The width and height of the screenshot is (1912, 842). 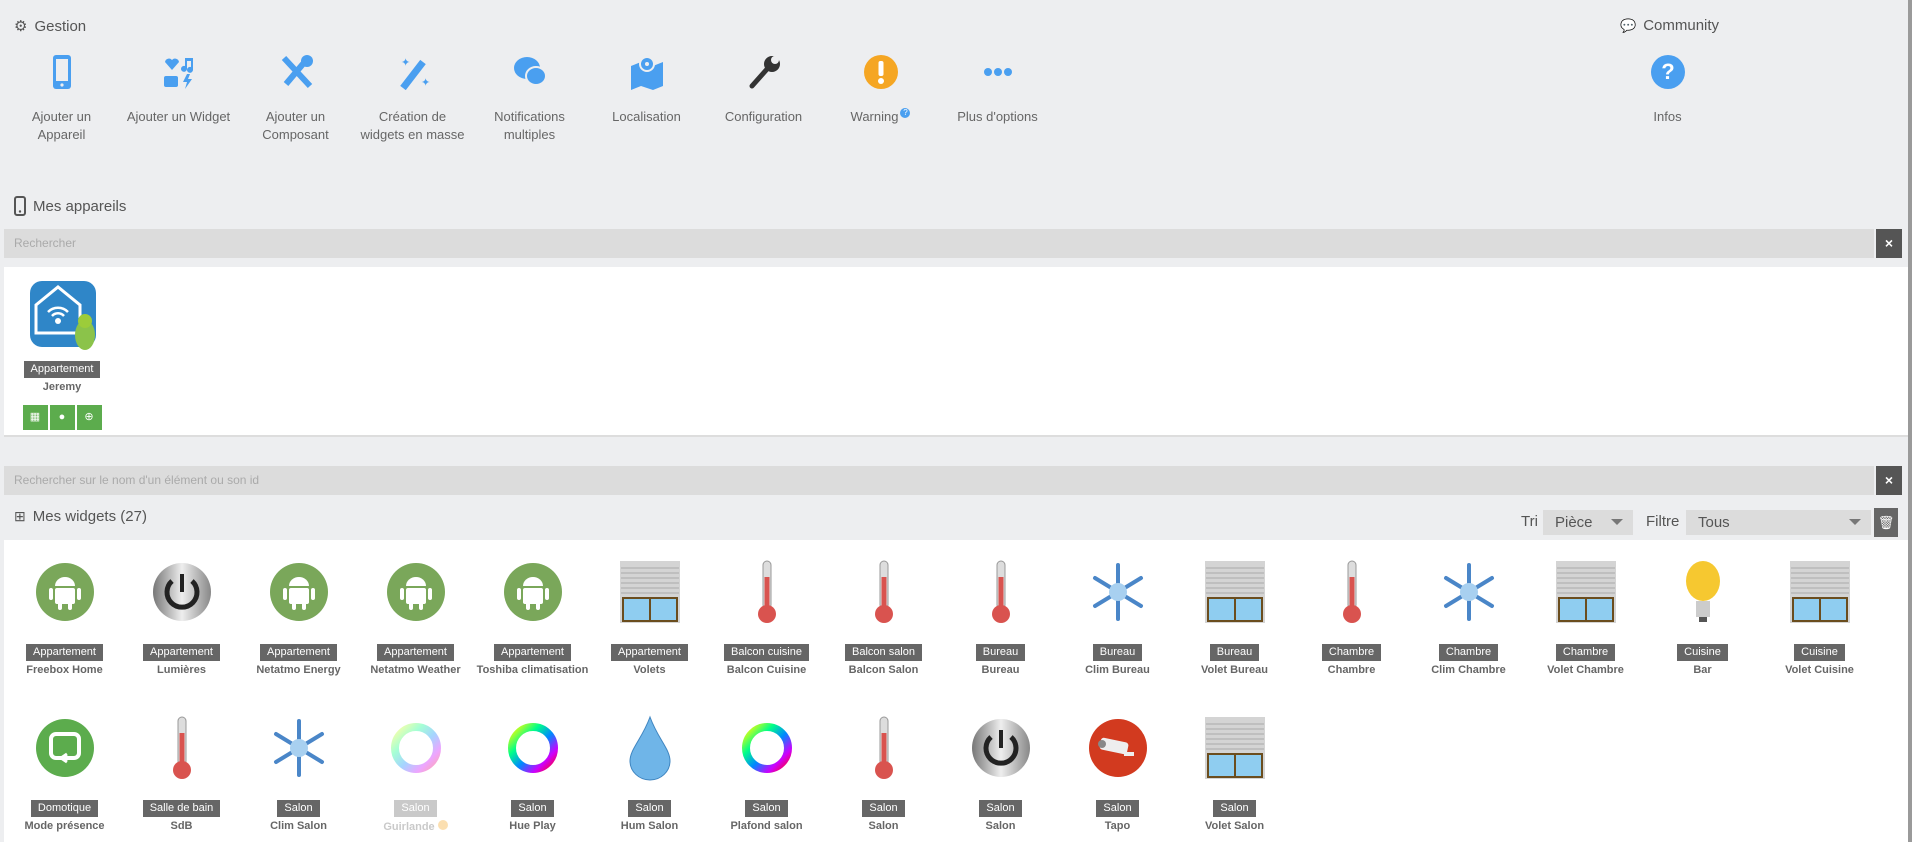 What do you see at coordinates (1910, 421) in the screenshot?
I see `scrollbar` at bounding box center [1910, 421].